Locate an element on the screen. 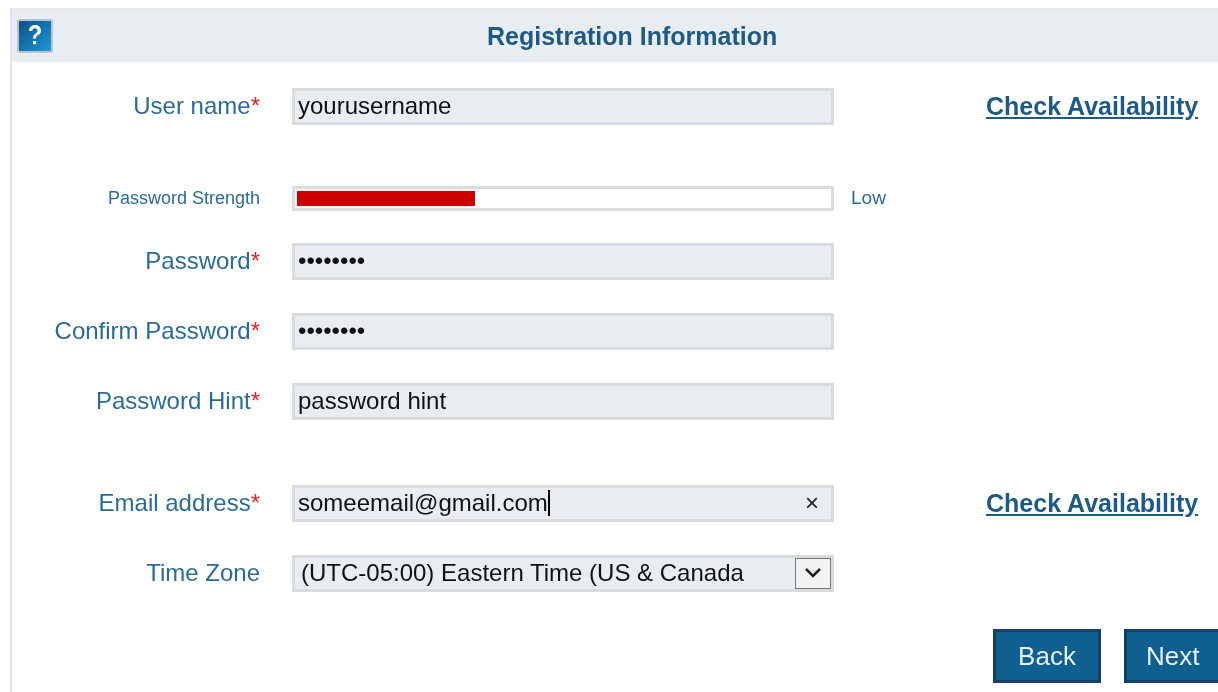  nav-button: Back is located at coordinates (1047, 656).